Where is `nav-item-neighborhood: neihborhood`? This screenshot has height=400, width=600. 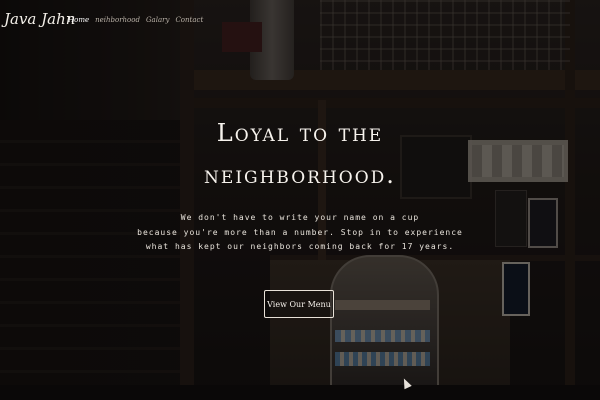
nav-item-neighborhood: neihborhood is located at coordinates (117, 20).